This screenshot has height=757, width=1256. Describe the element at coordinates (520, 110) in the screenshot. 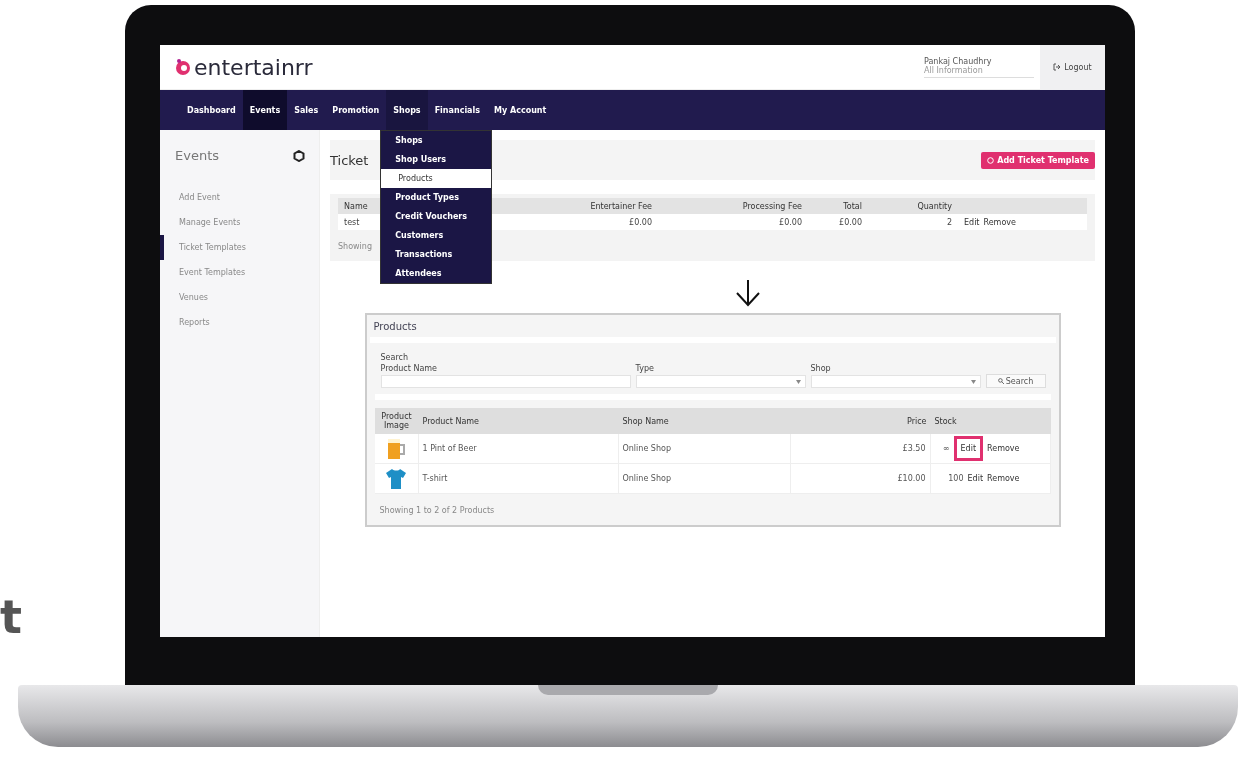

I see `nav-item: My Account` at that location.